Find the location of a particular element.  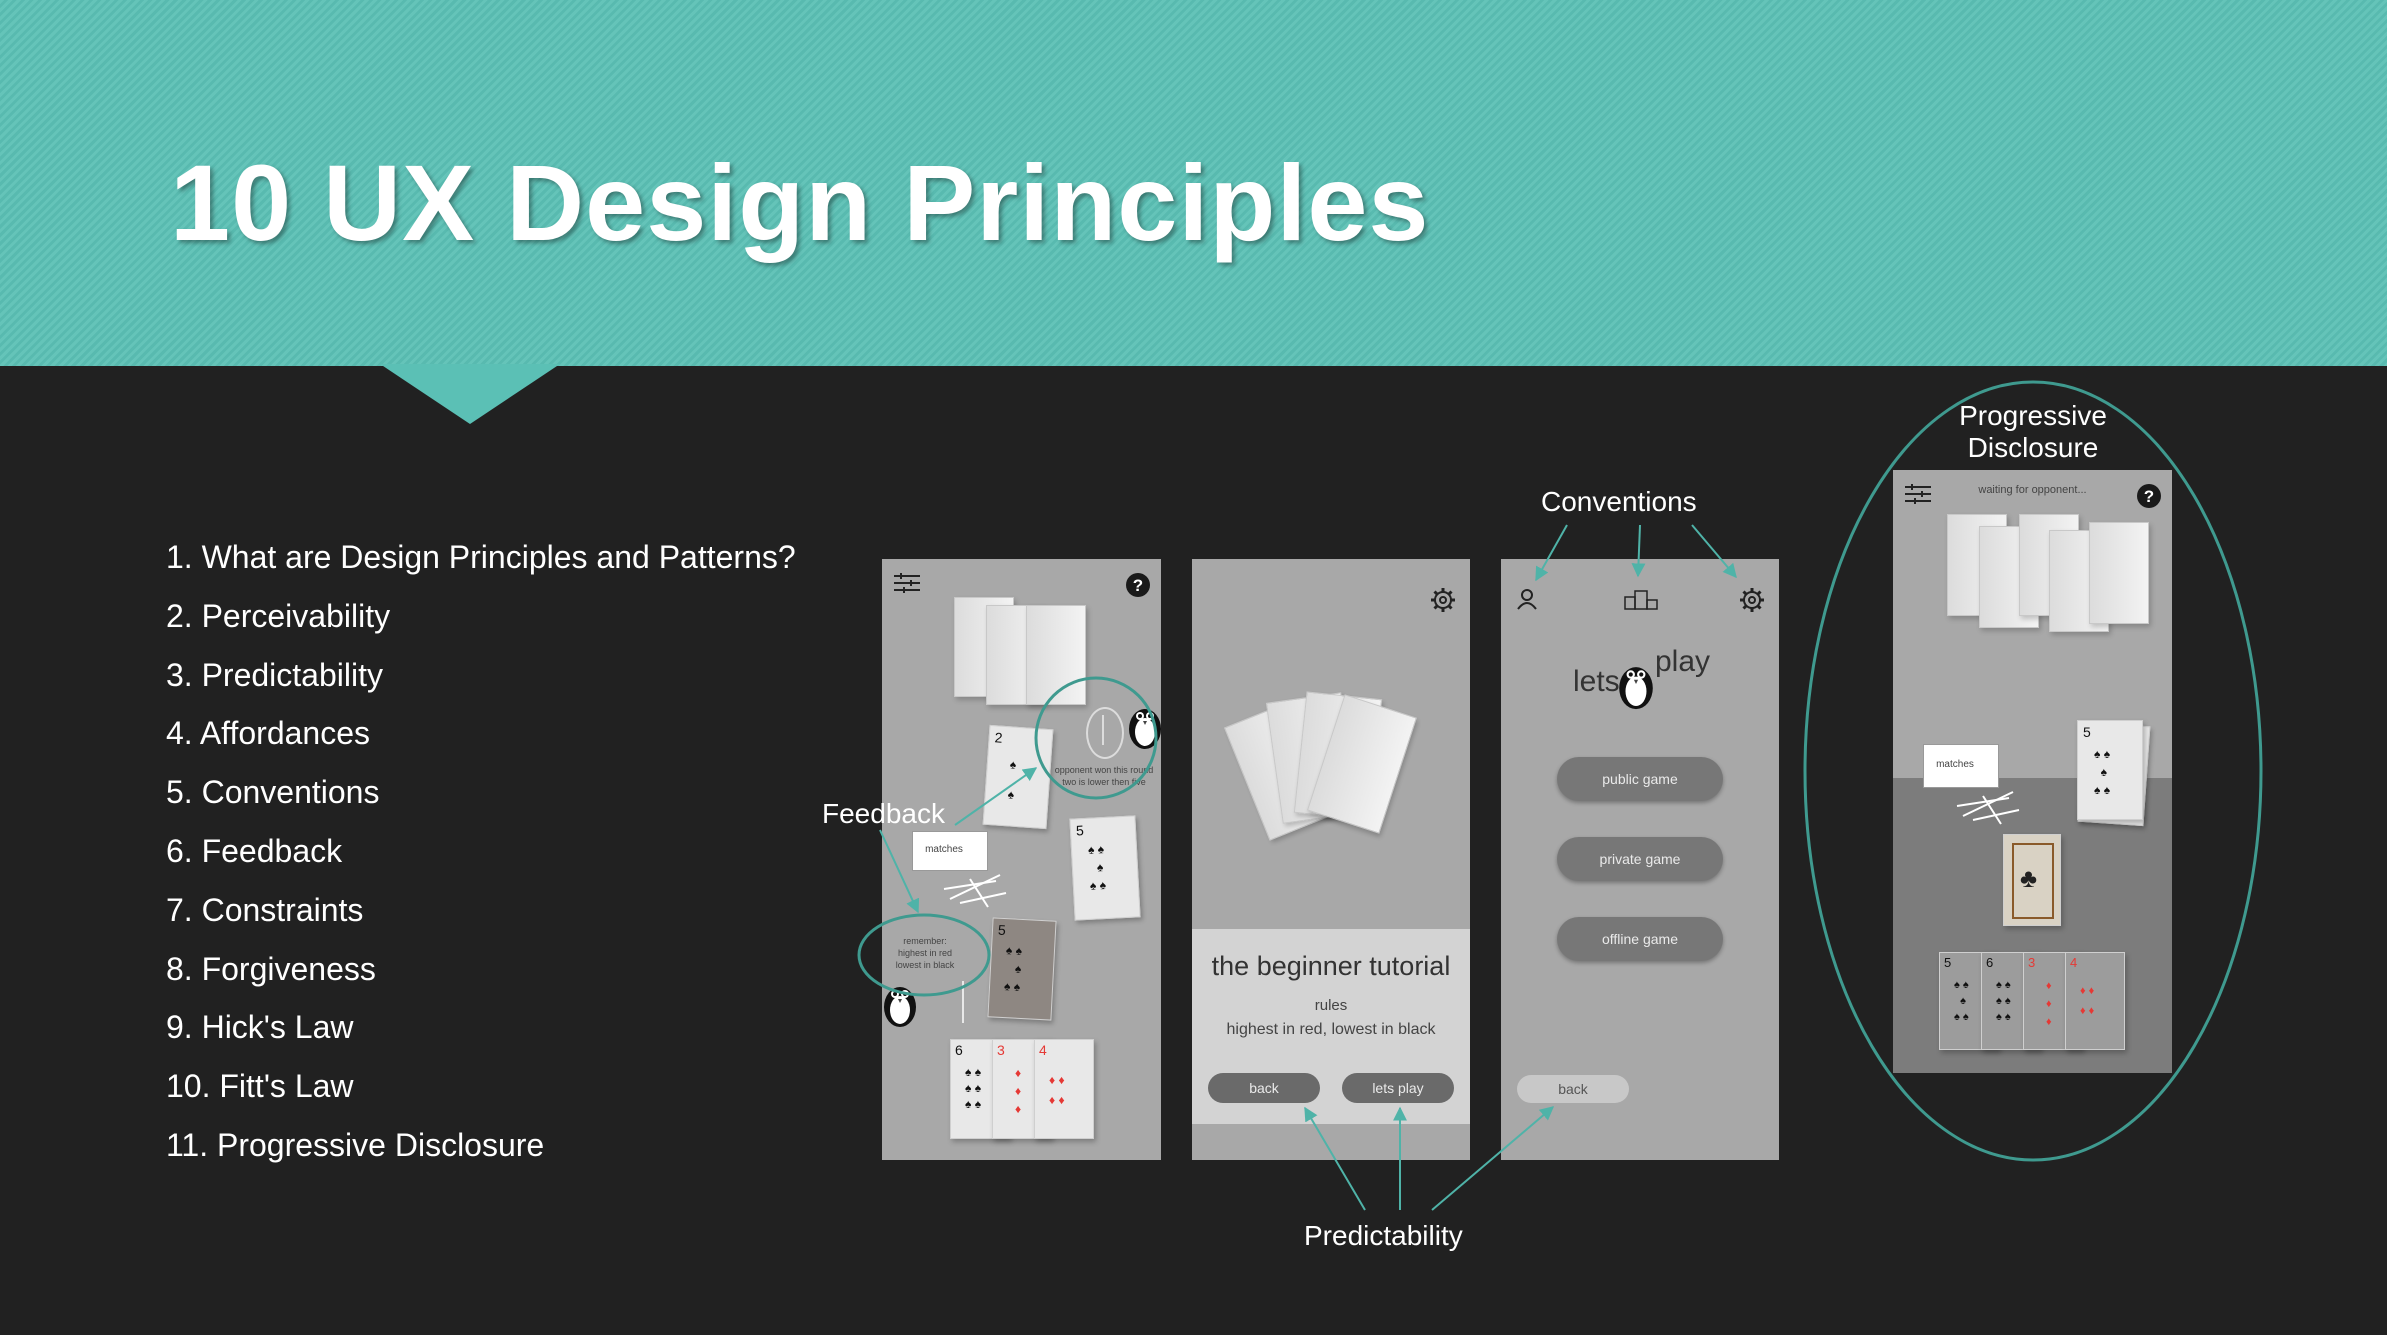

feedback-label: Feedback is located at coordinates (883, 813).